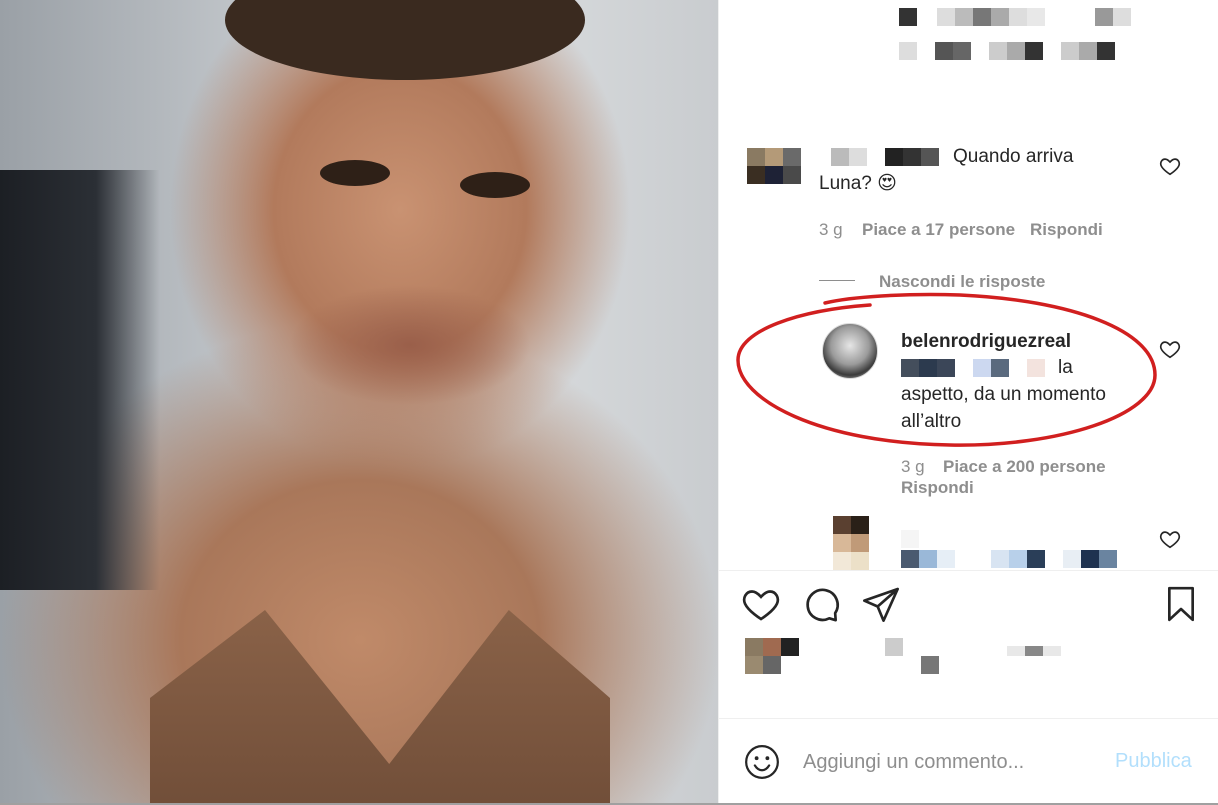 This screenshot has width=1218, height=805. I want to click on actions-separator, so click(968, 570).